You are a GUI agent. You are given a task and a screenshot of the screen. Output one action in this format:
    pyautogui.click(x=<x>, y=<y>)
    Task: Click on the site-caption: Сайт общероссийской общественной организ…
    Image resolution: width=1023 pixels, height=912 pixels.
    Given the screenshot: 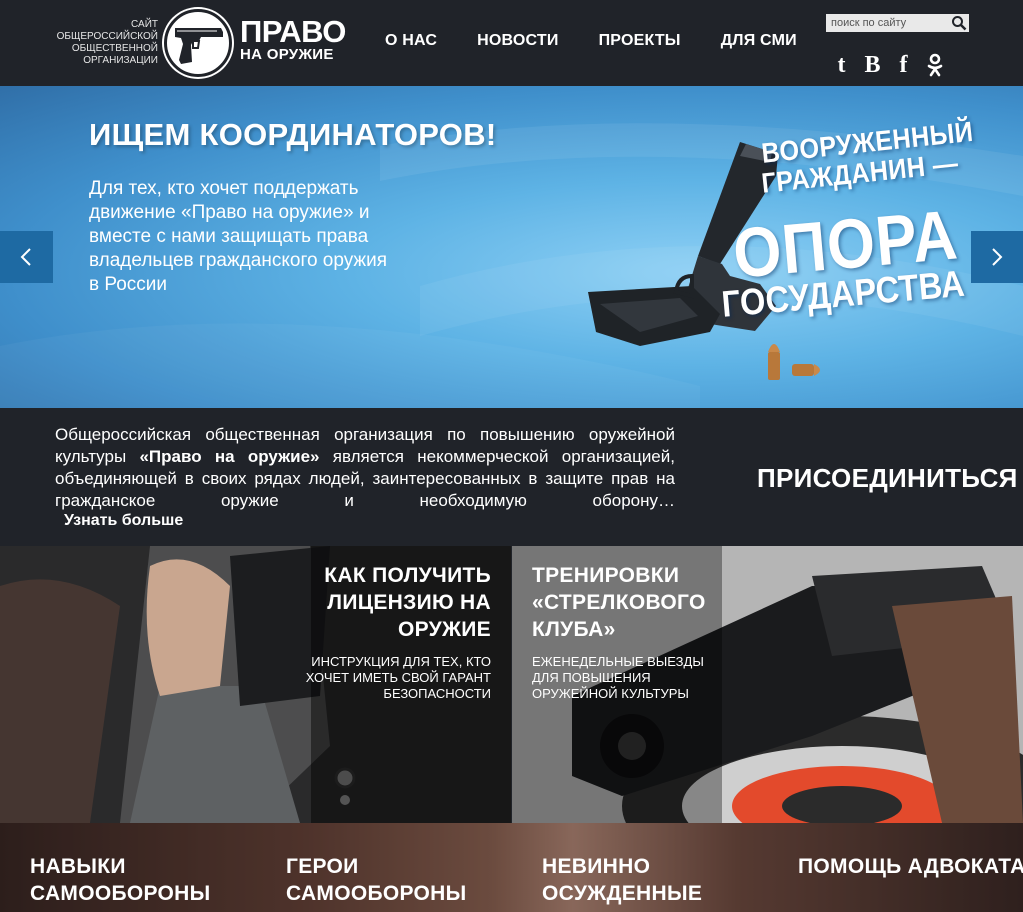 What is the action you would take?
    pyautogui.click(x=99, y=43)
    